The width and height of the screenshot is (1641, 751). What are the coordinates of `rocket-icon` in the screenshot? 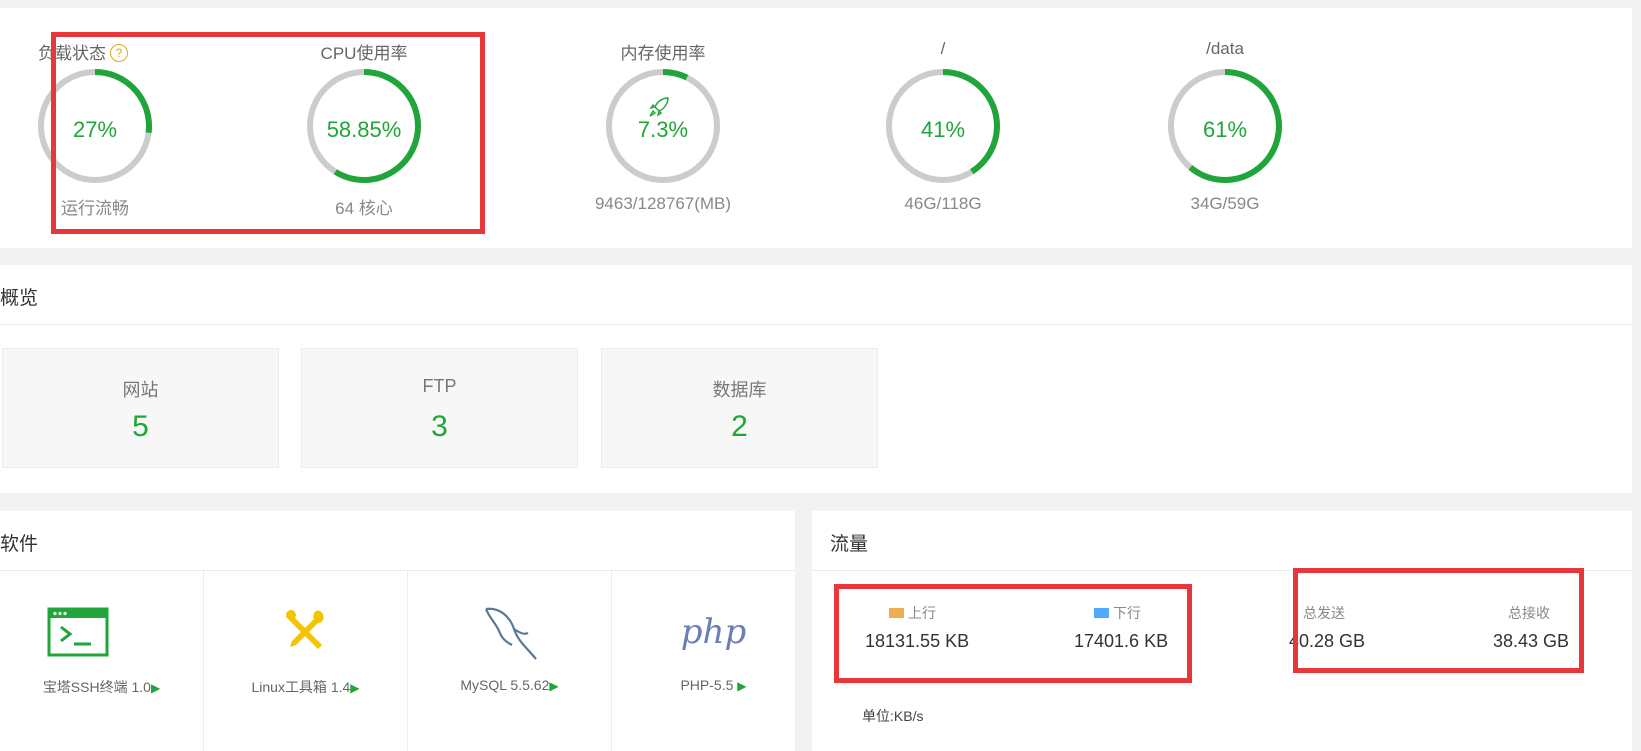 It's located at (659, 109).